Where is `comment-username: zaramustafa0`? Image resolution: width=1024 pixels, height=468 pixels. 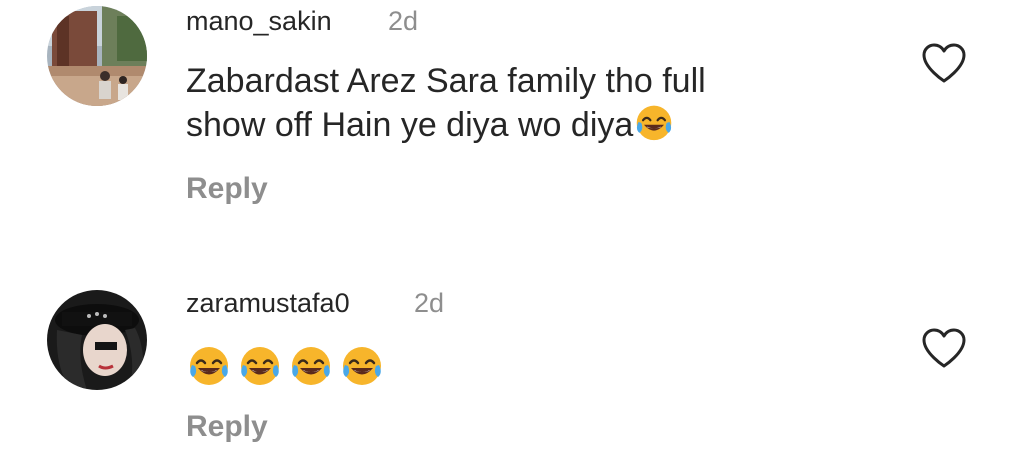 comment-username: zaramustafa0 is located at coordinates (268, 303).